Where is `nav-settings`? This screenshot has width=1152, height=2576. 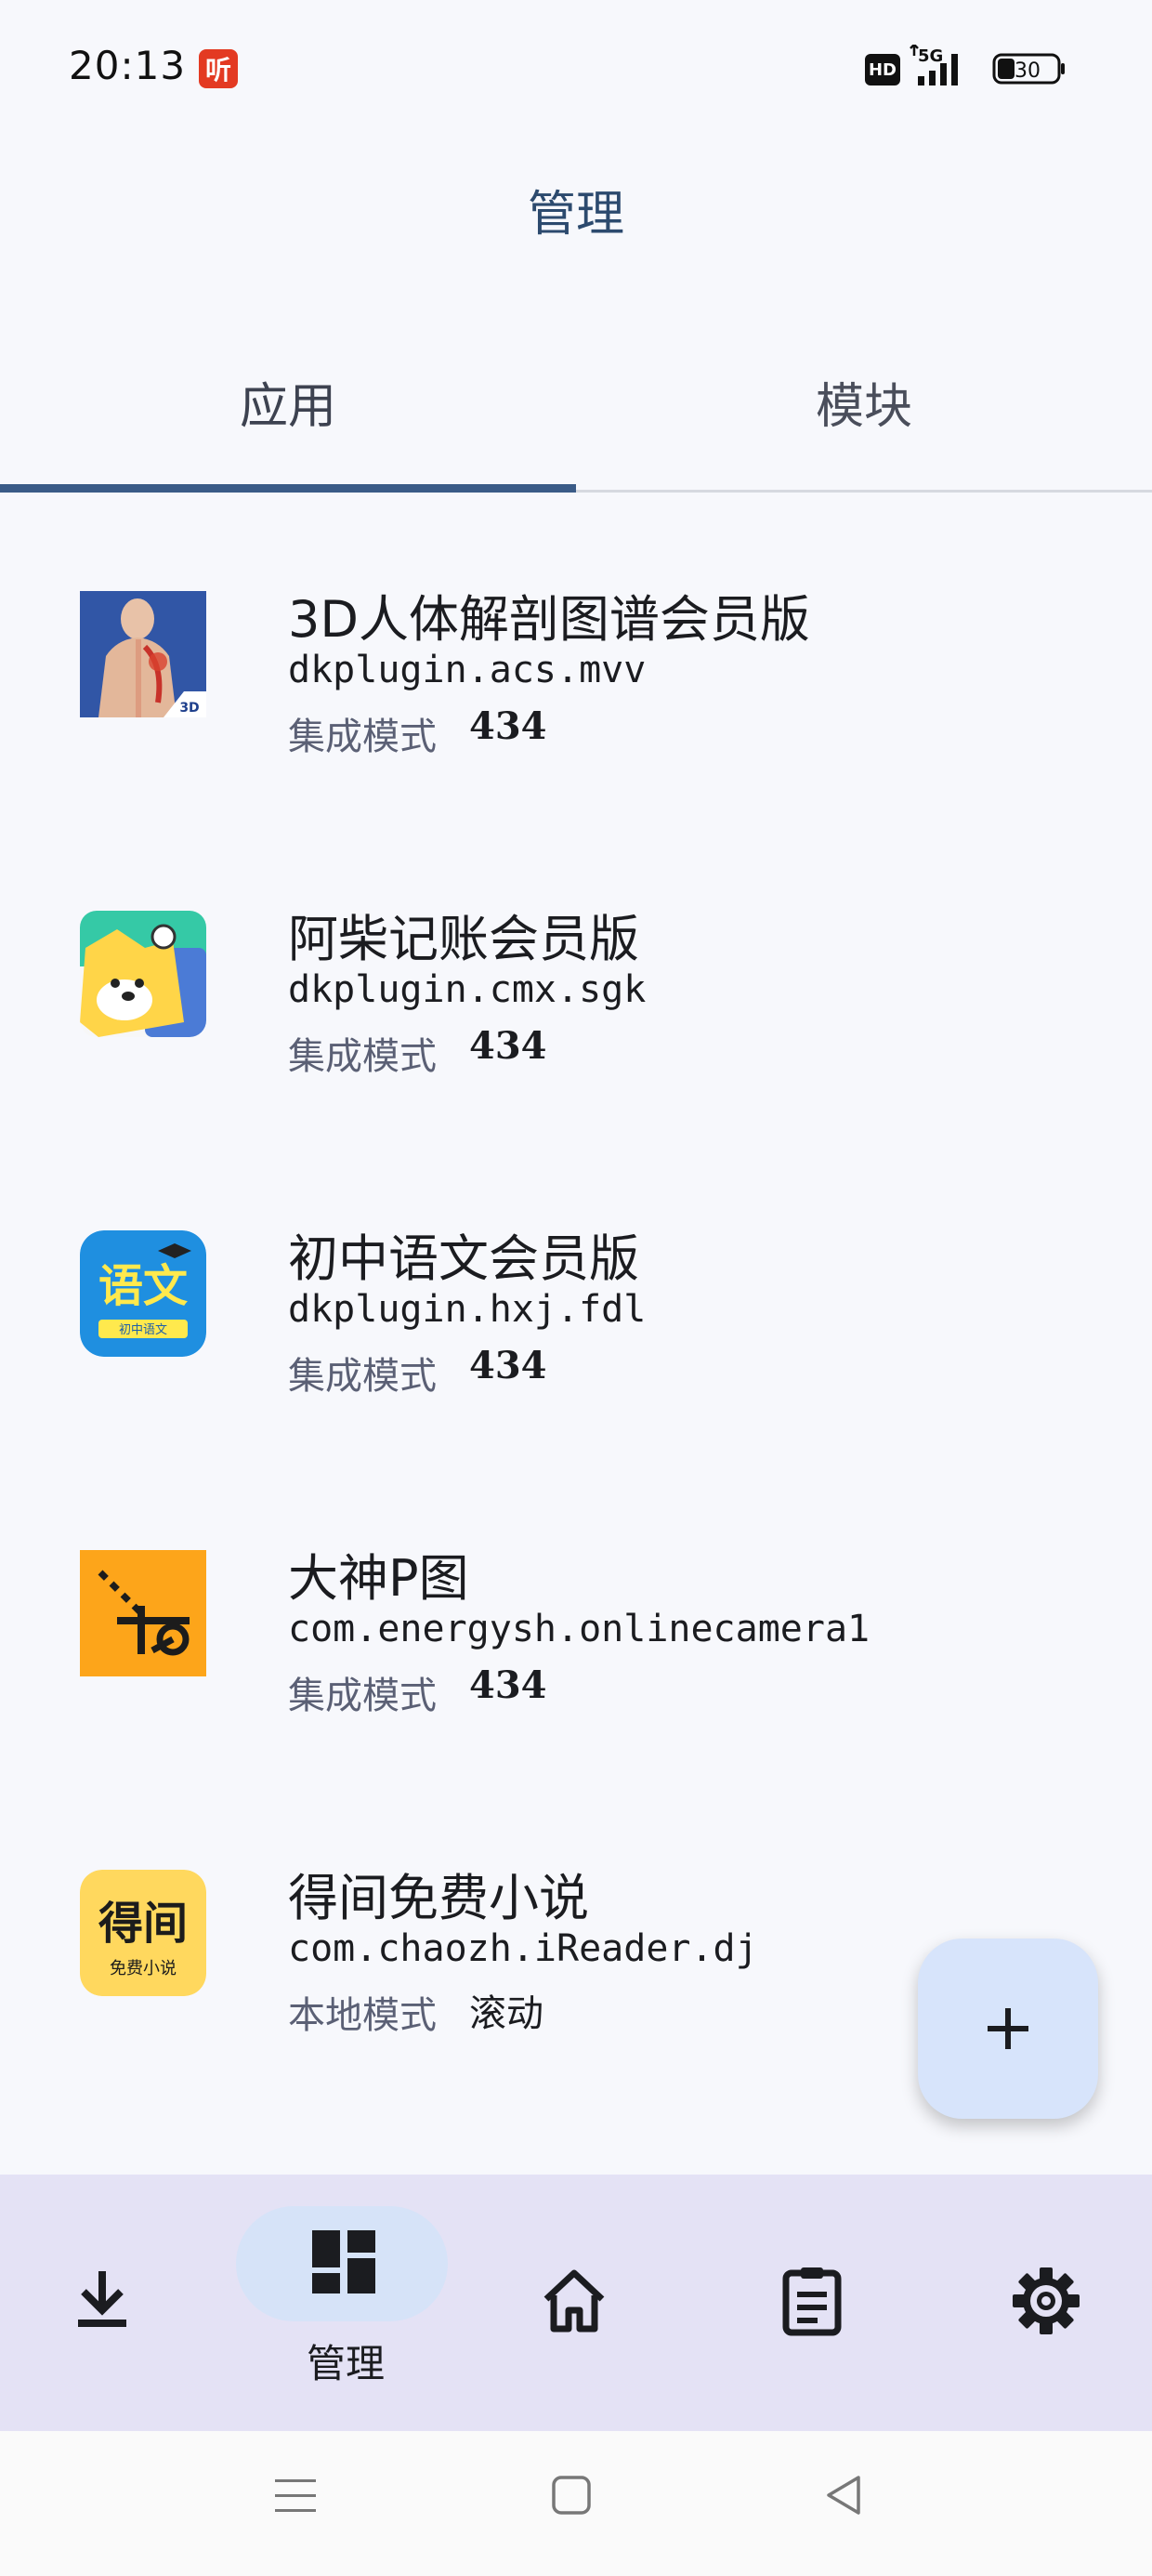
nav-settings is located at coordinates (1037, 2303).